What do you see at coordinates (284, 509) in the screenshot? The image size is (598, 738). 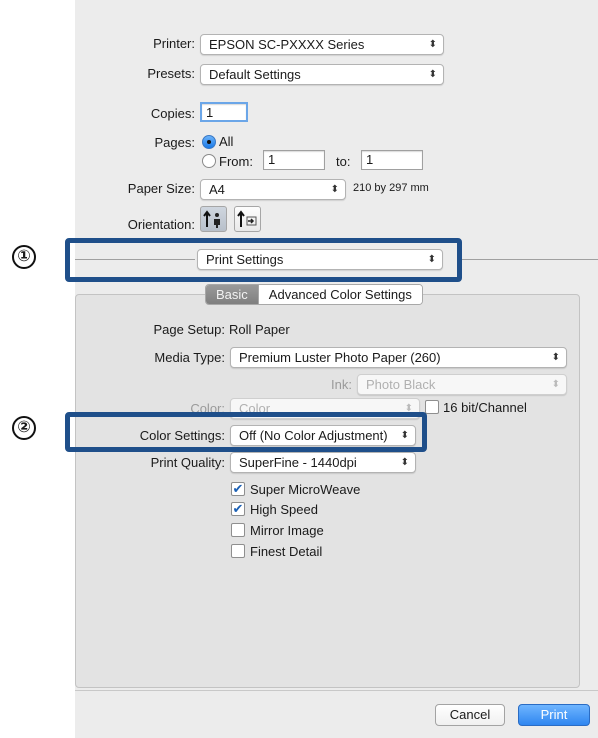 I see `high-speed-label: High Speed` at bounding box center [284, 509].